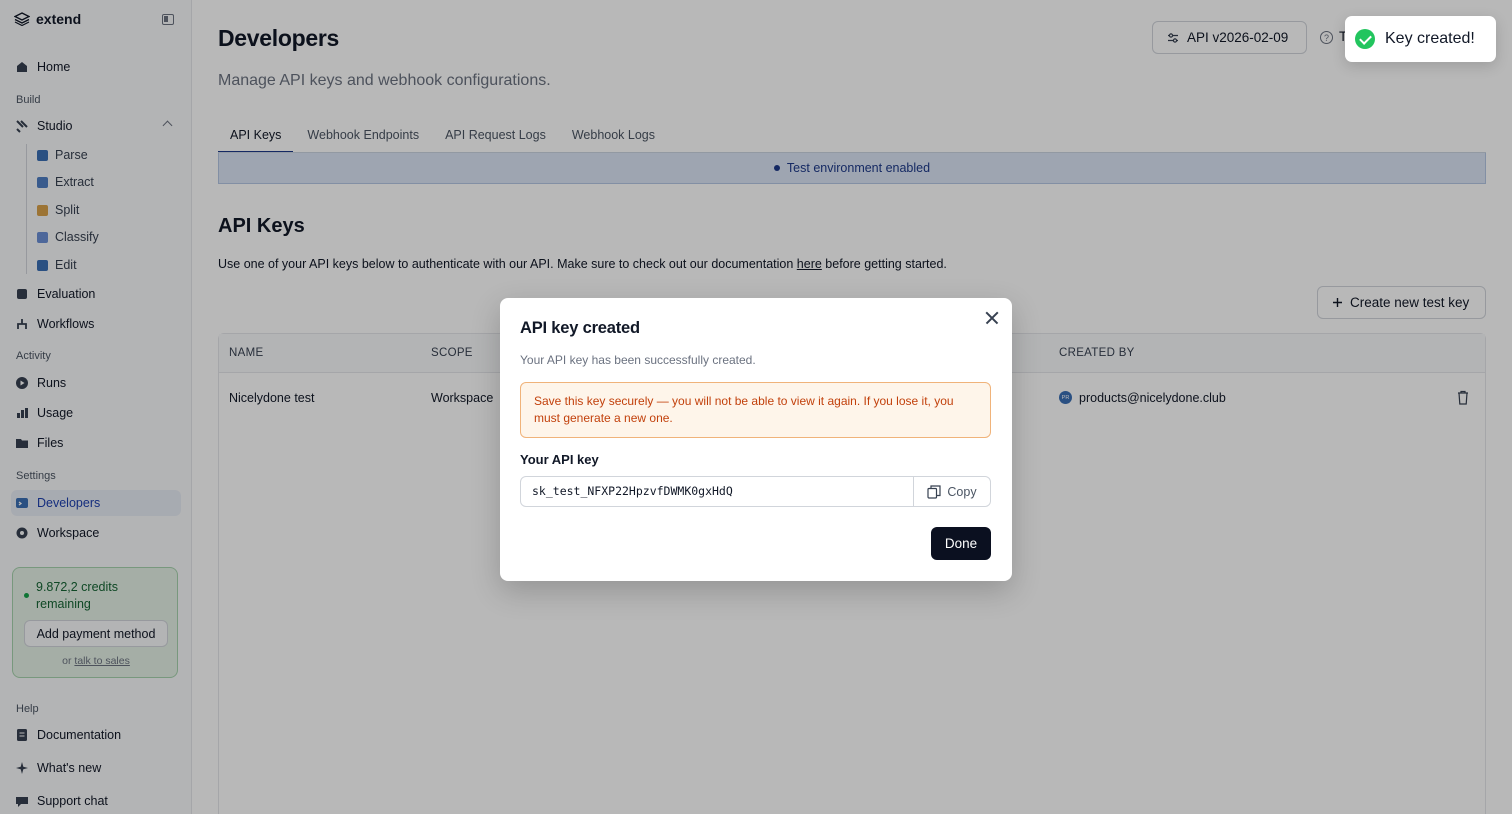 The height and width of the screenshot is (814, 1512). I want to click on done-button: Done, so click(961, 543).